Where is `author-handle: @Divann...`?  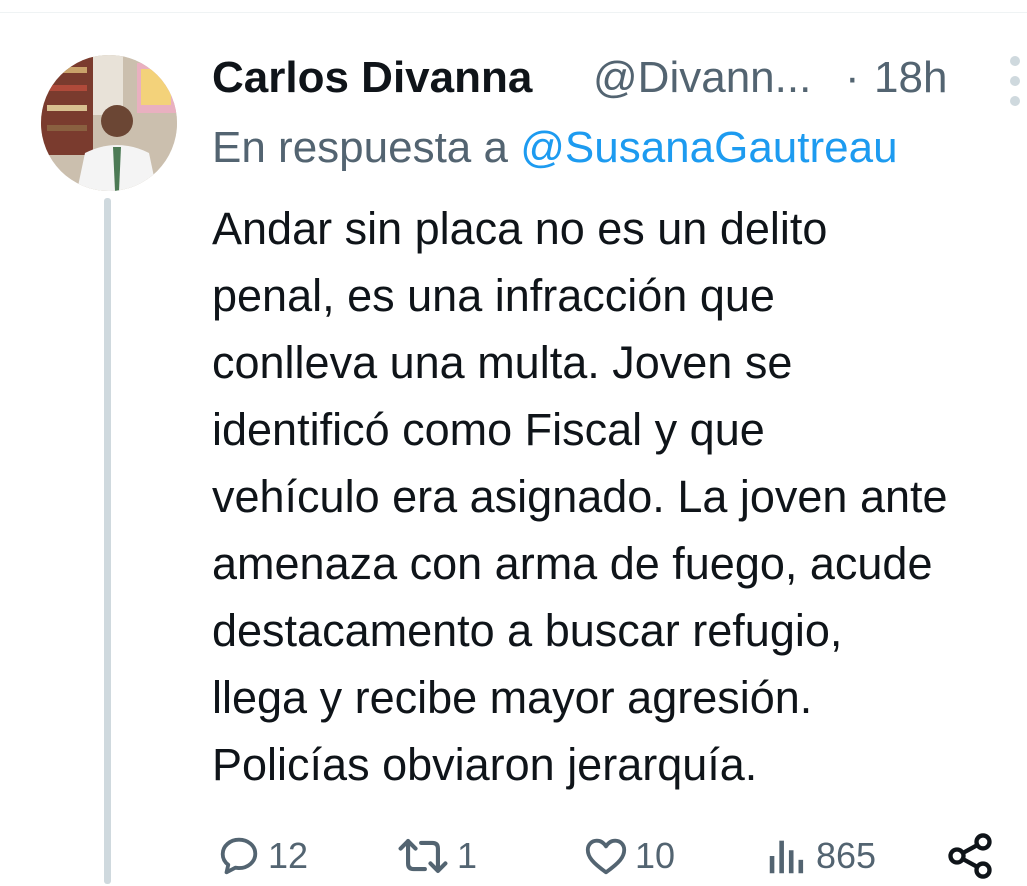
author-handle: @Divann... is located at coordinates (702, 78).